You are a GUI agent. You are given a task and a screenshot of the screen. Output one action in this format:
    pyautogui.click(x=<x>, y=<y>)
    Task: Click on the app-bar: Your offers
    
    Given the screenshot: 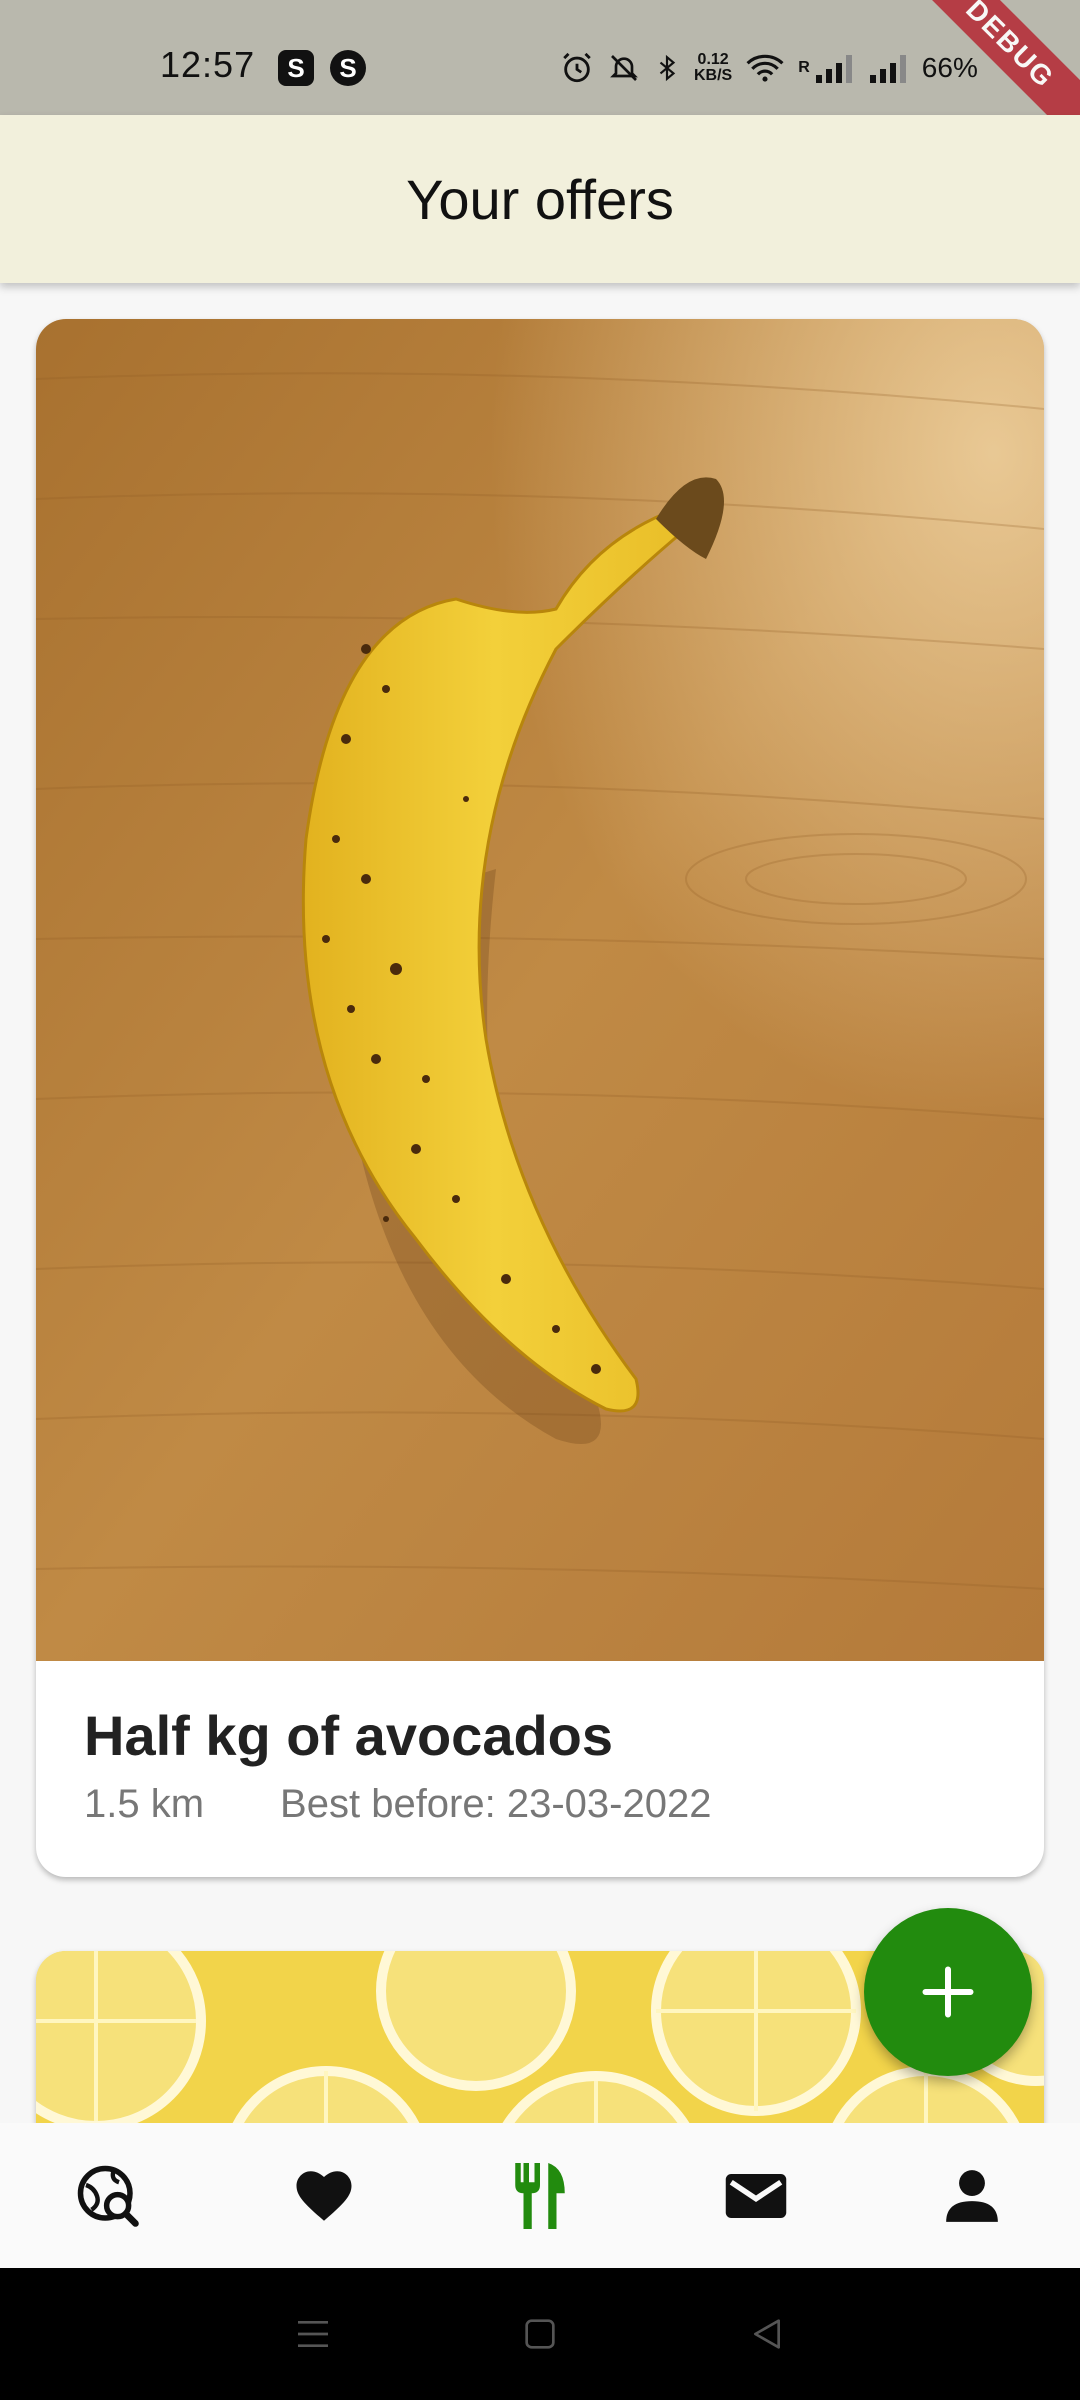 What is the action you would take?
    pyautogui.click(x=540, y=199)
    